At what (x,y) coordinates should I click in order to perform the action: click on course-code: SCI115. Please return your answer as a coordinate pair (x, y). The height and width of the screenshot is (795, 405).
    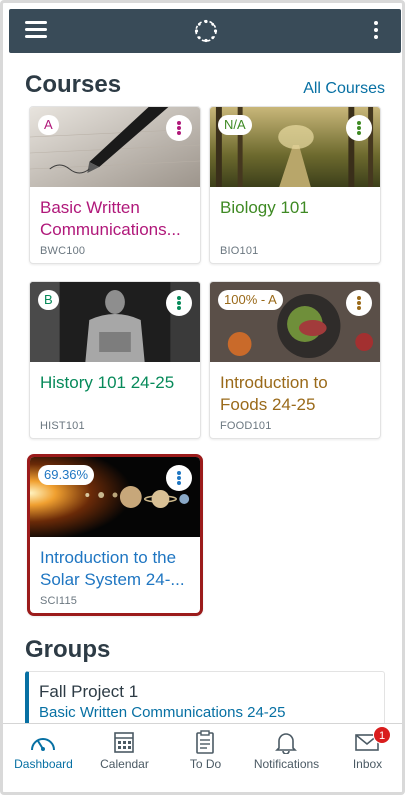
    Looking at the image, I should click on (59, 601).